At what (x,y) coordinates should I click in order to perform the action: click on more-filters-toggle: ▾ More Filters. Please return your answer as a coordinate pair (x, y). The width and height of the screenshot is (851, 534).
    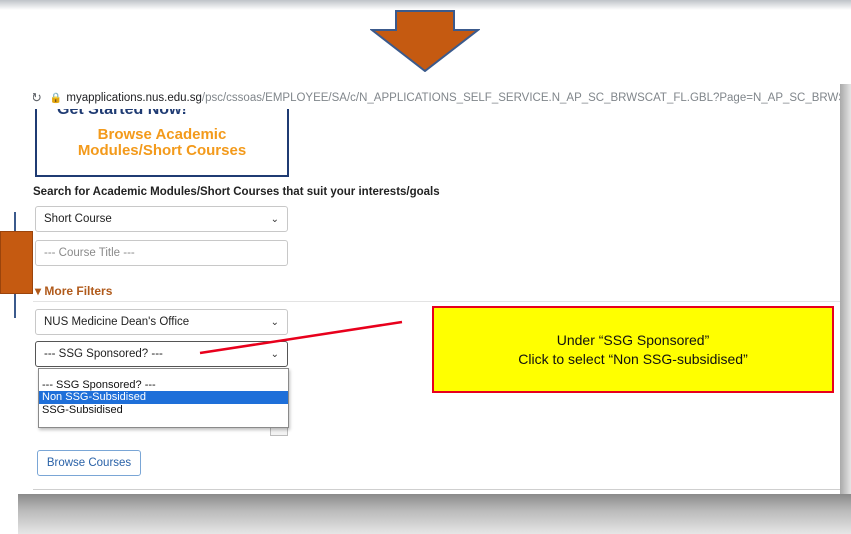
    Looking at the image, I should click on (73, 291).